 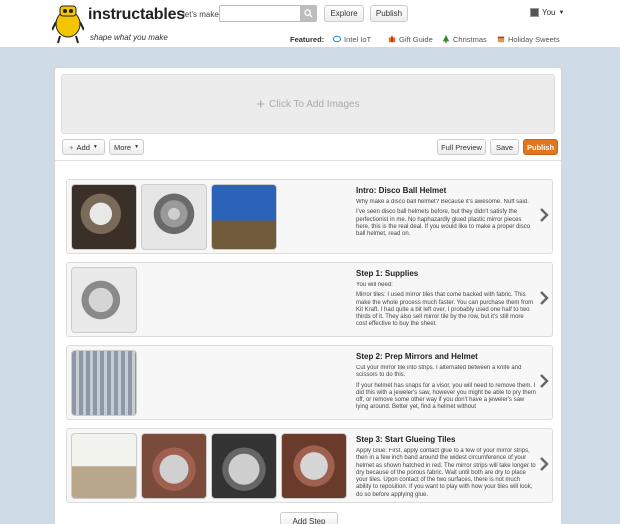 What do you see at coordinates (309, 518) in the screenshot?
I see `add-step-button: Add Step` at bounding box center [309, 518].